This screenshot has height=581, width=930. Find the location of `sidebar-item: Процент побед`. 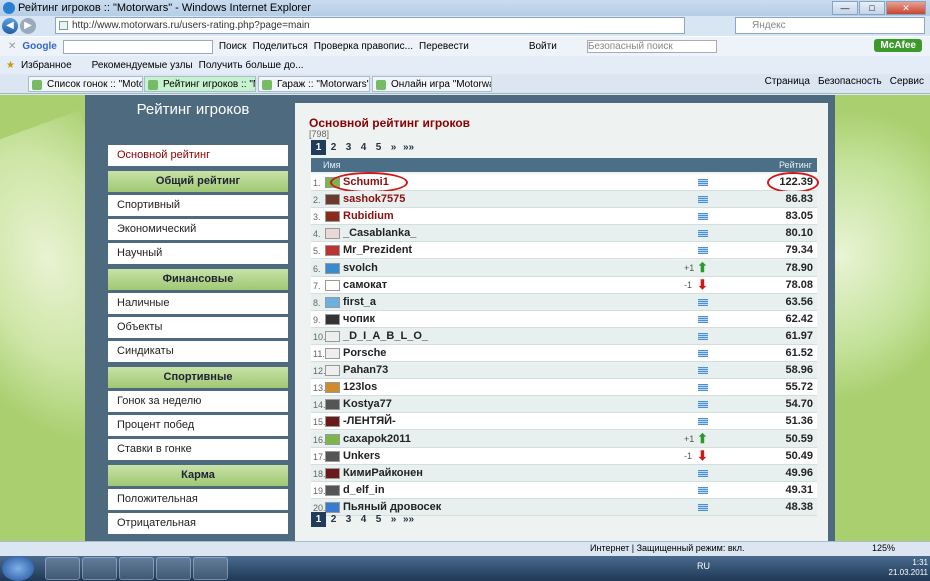

sidebar-item: Процент побед is located at coordinates (198, 425).